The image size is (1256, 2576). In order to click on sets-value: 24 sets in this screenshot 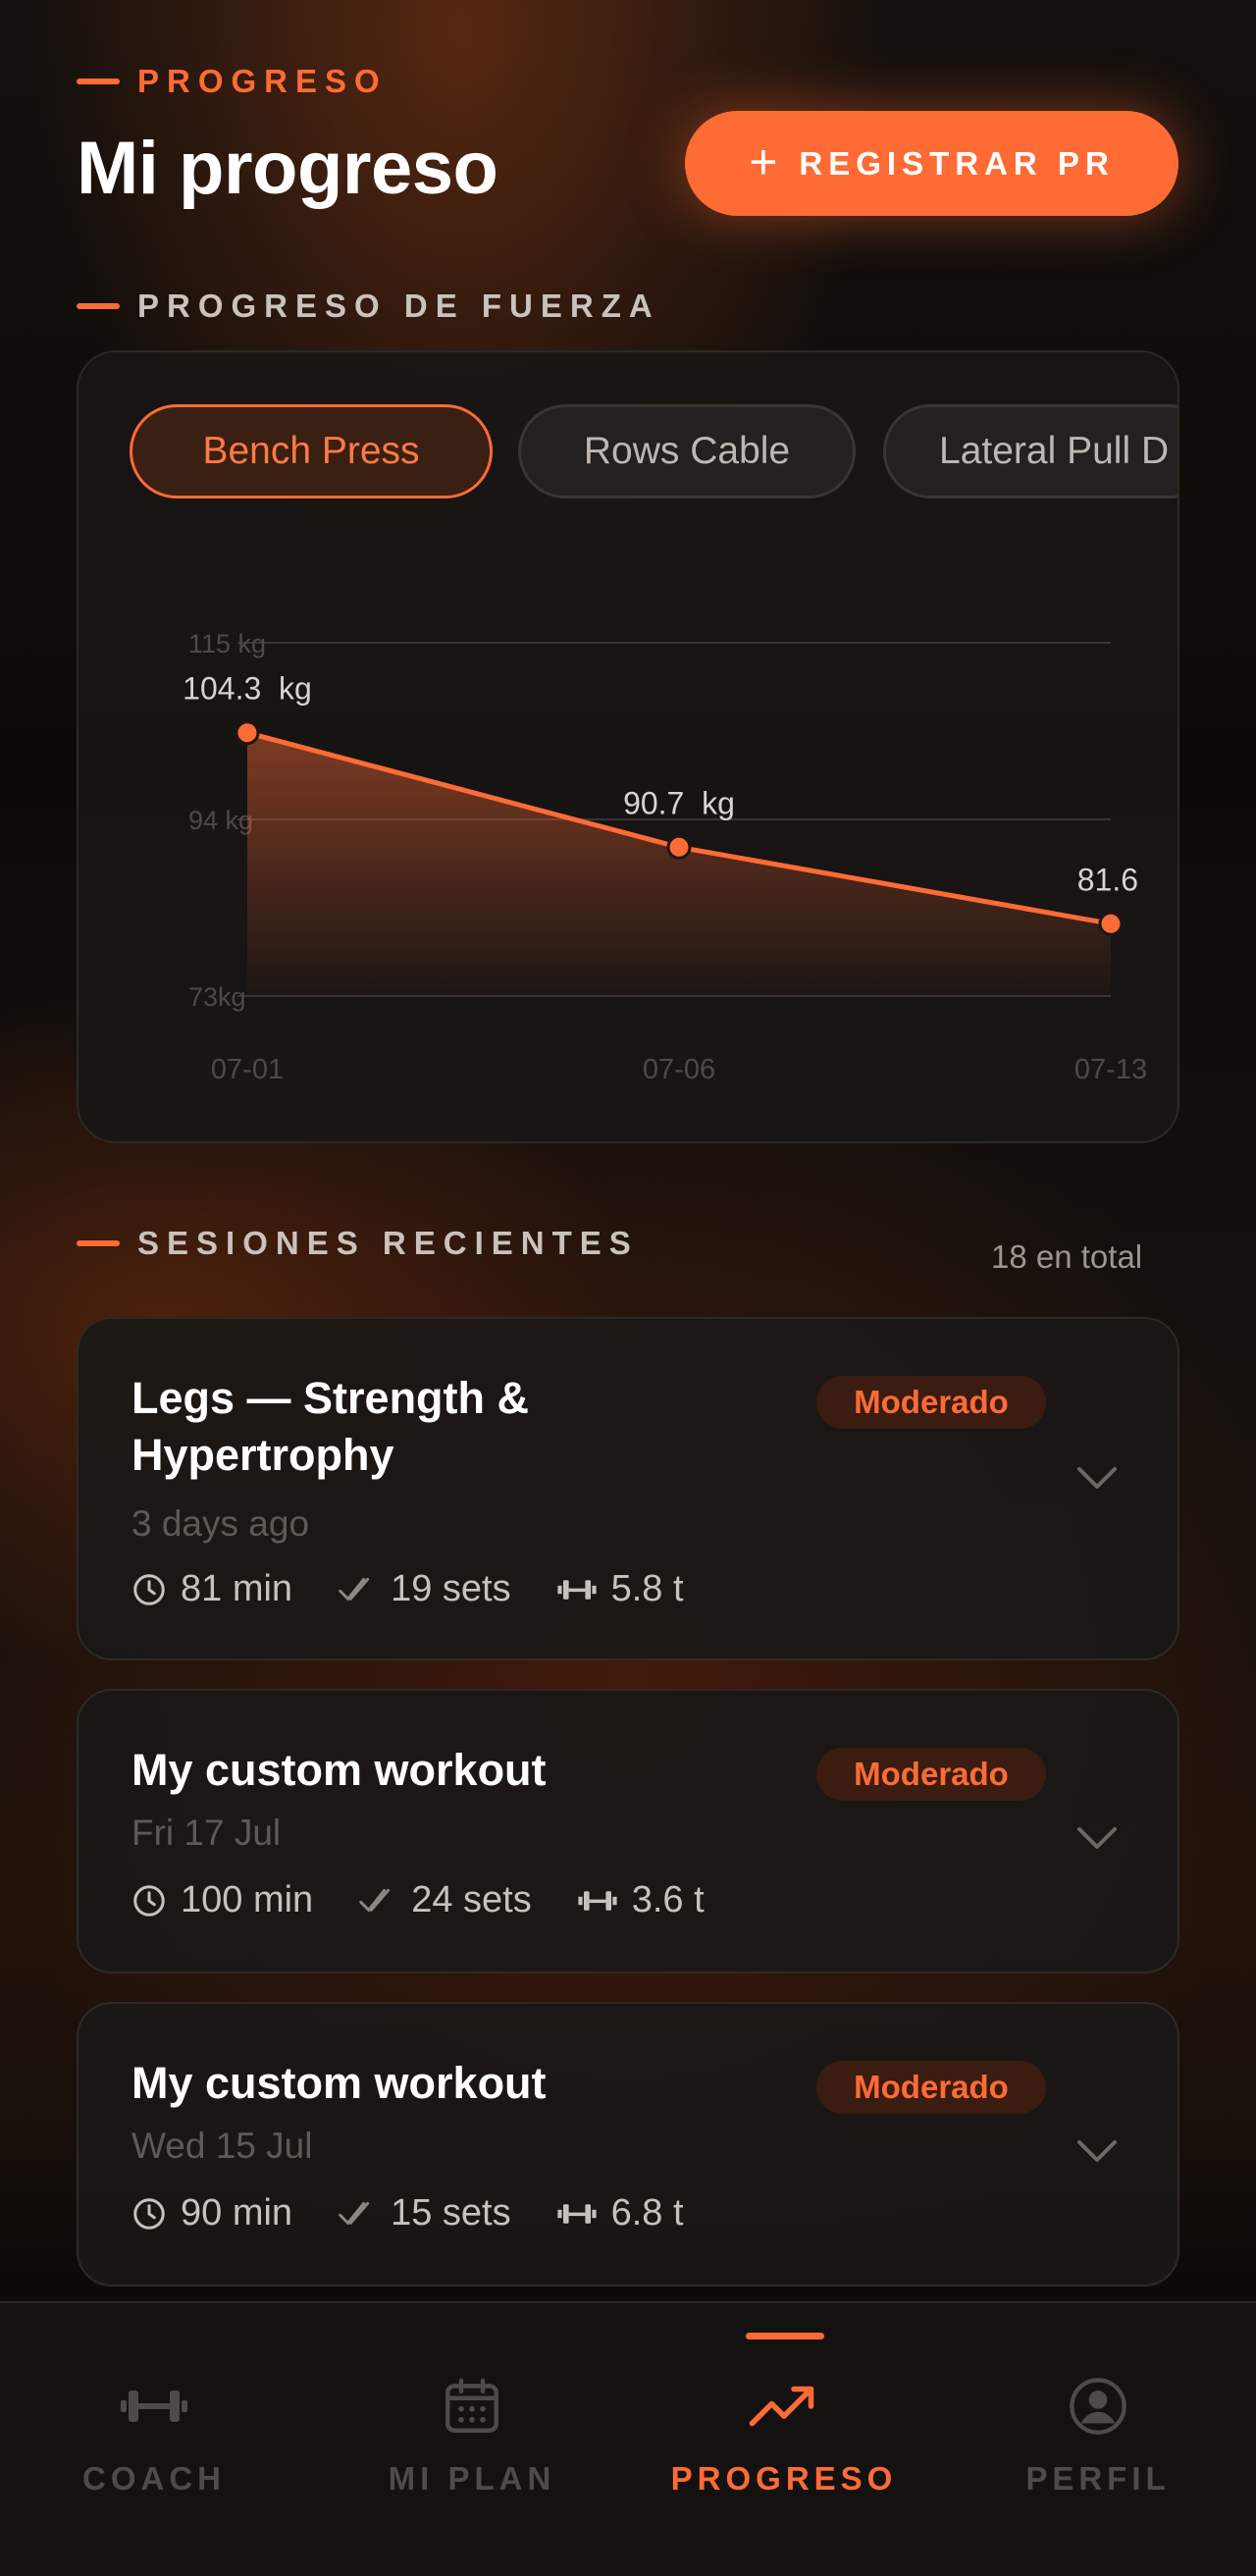, I will do `click(471, 1899)`.